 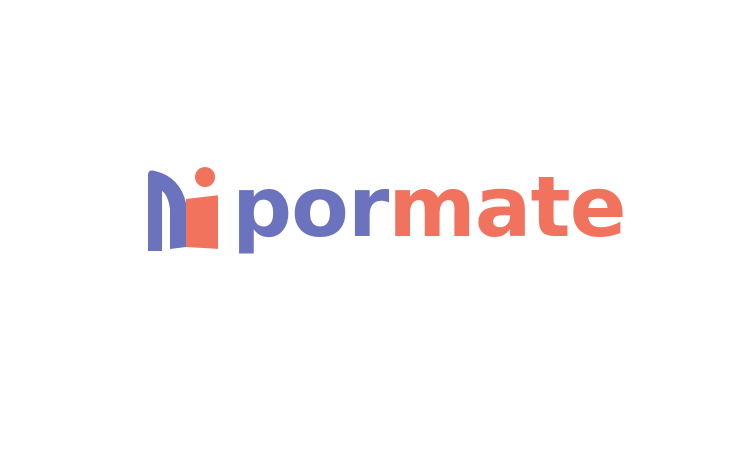 I want to click on wordmark-part-por: por, so click(x=310, y=207).